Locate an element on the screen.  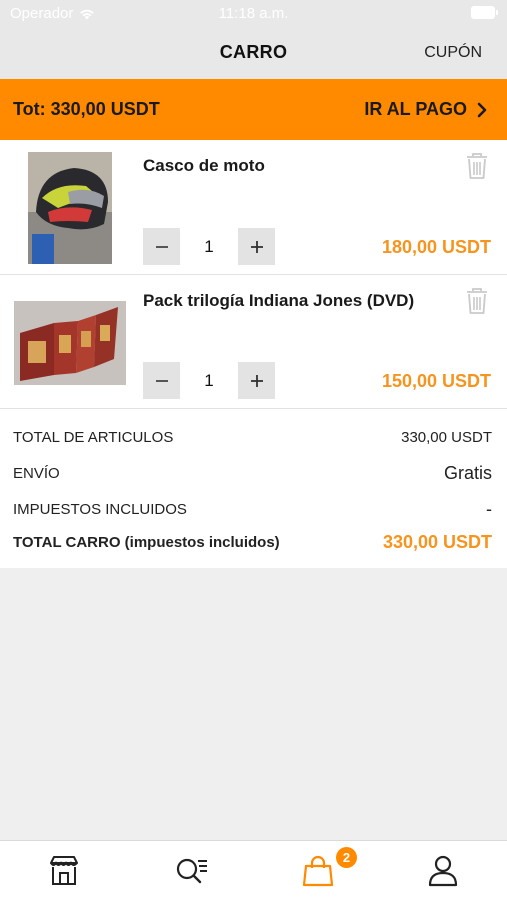
search-list-icon is located at coordinates (191, 871).